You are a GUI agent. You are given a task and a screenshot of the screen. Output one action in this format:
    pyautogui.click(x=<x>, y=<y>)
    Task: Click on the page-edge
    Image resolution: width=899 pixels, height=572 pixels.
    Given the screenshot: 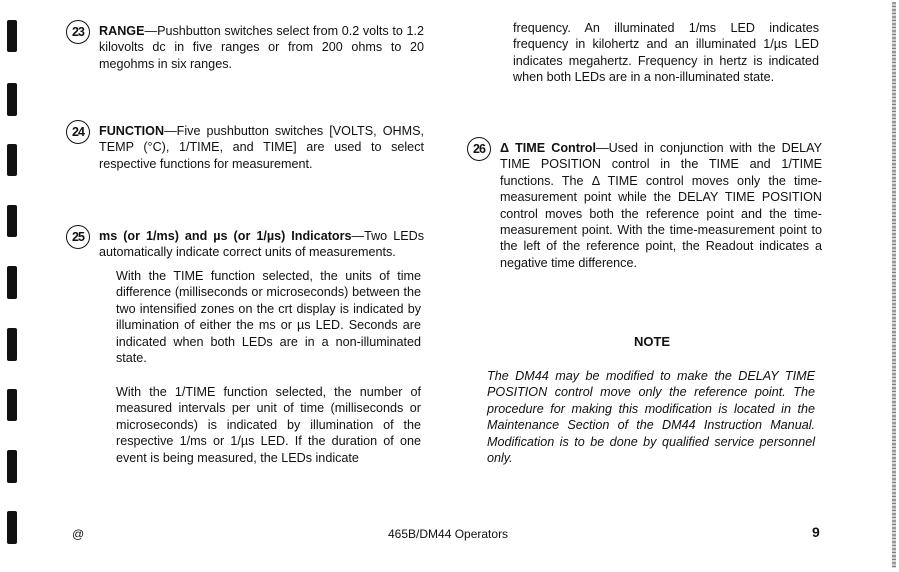 What is the action you would take?
    pyautogui.click(x=894, y=285)
    